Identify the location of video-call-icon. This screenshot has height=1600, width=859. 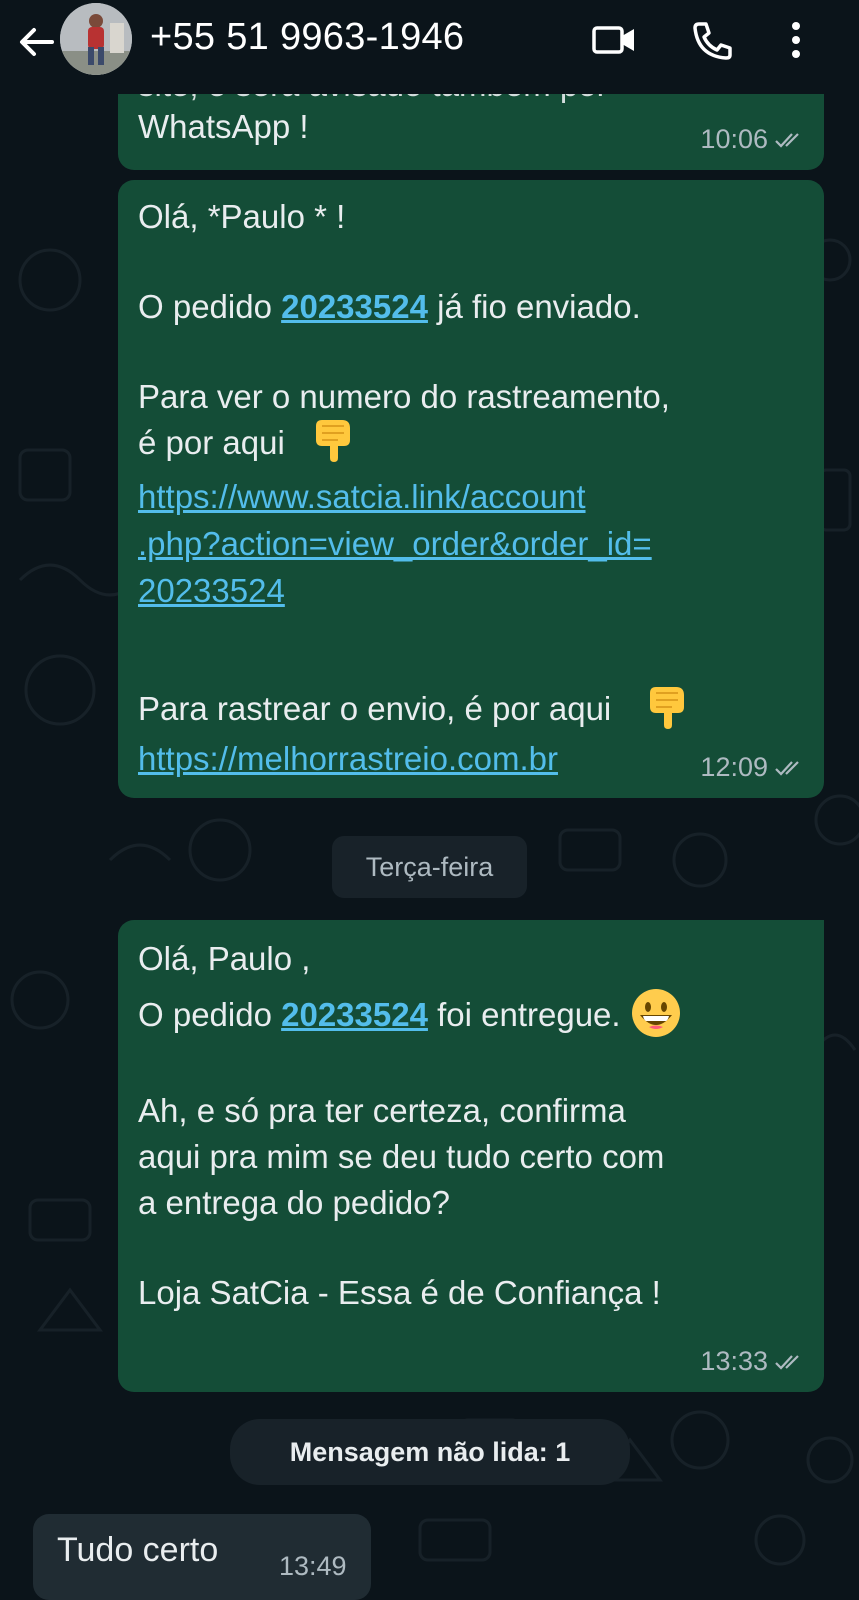
(614, 40).